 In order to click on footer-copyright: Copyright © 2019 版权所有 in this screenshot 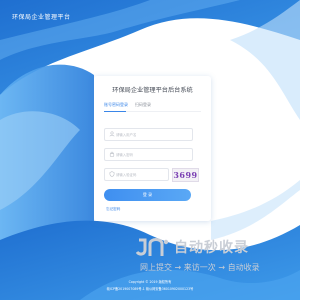, I will do `click(150, 282)`.